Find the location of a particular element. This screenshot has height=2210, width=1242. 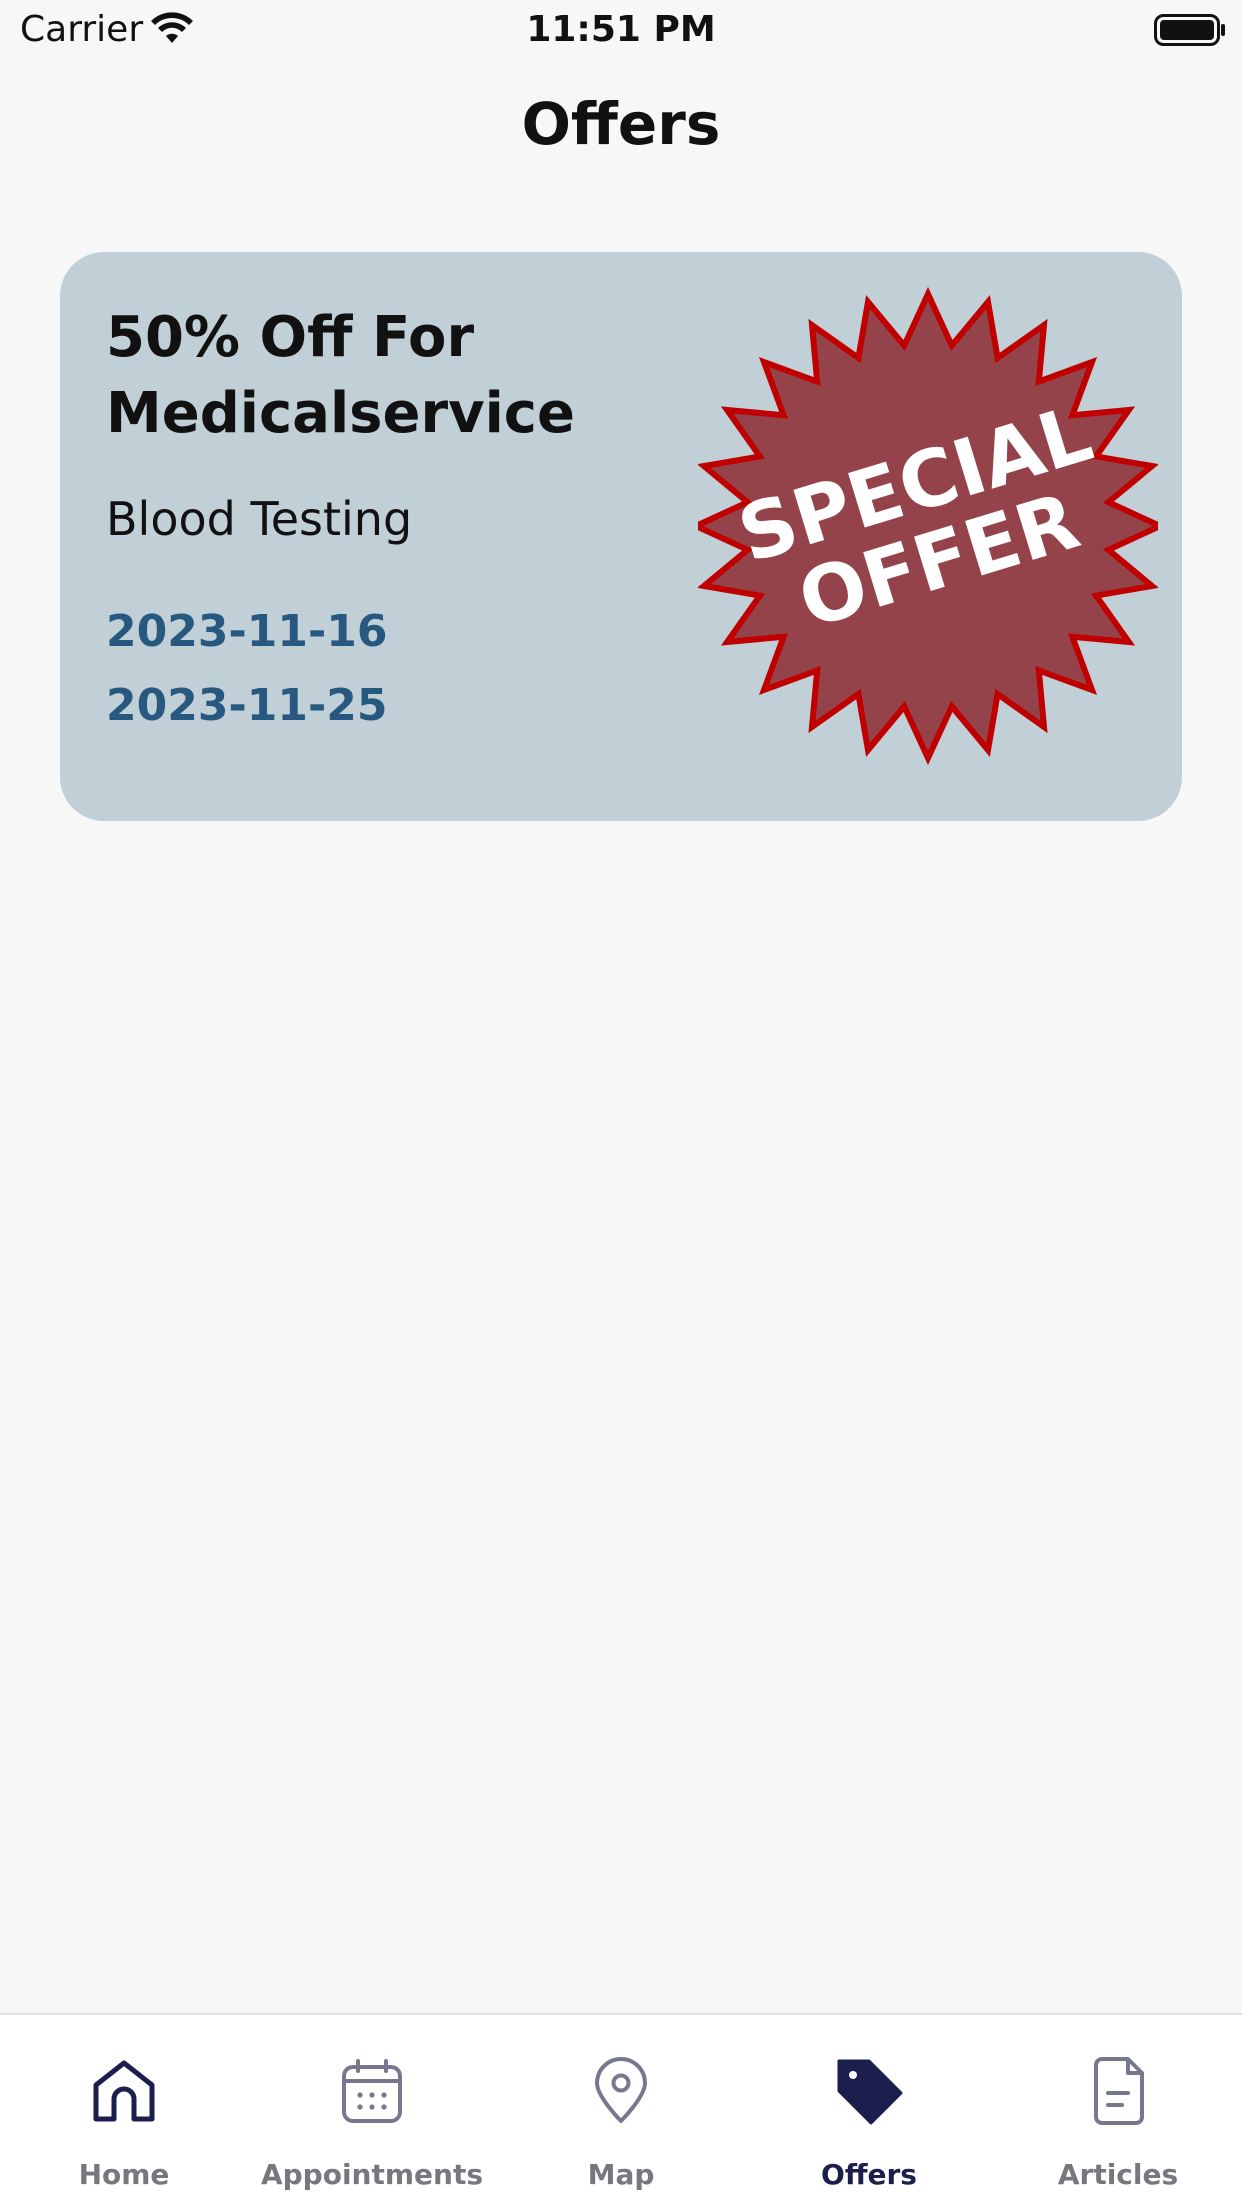

status-bar: Carrier 11:51 PM is located at coordinates (621, 31).